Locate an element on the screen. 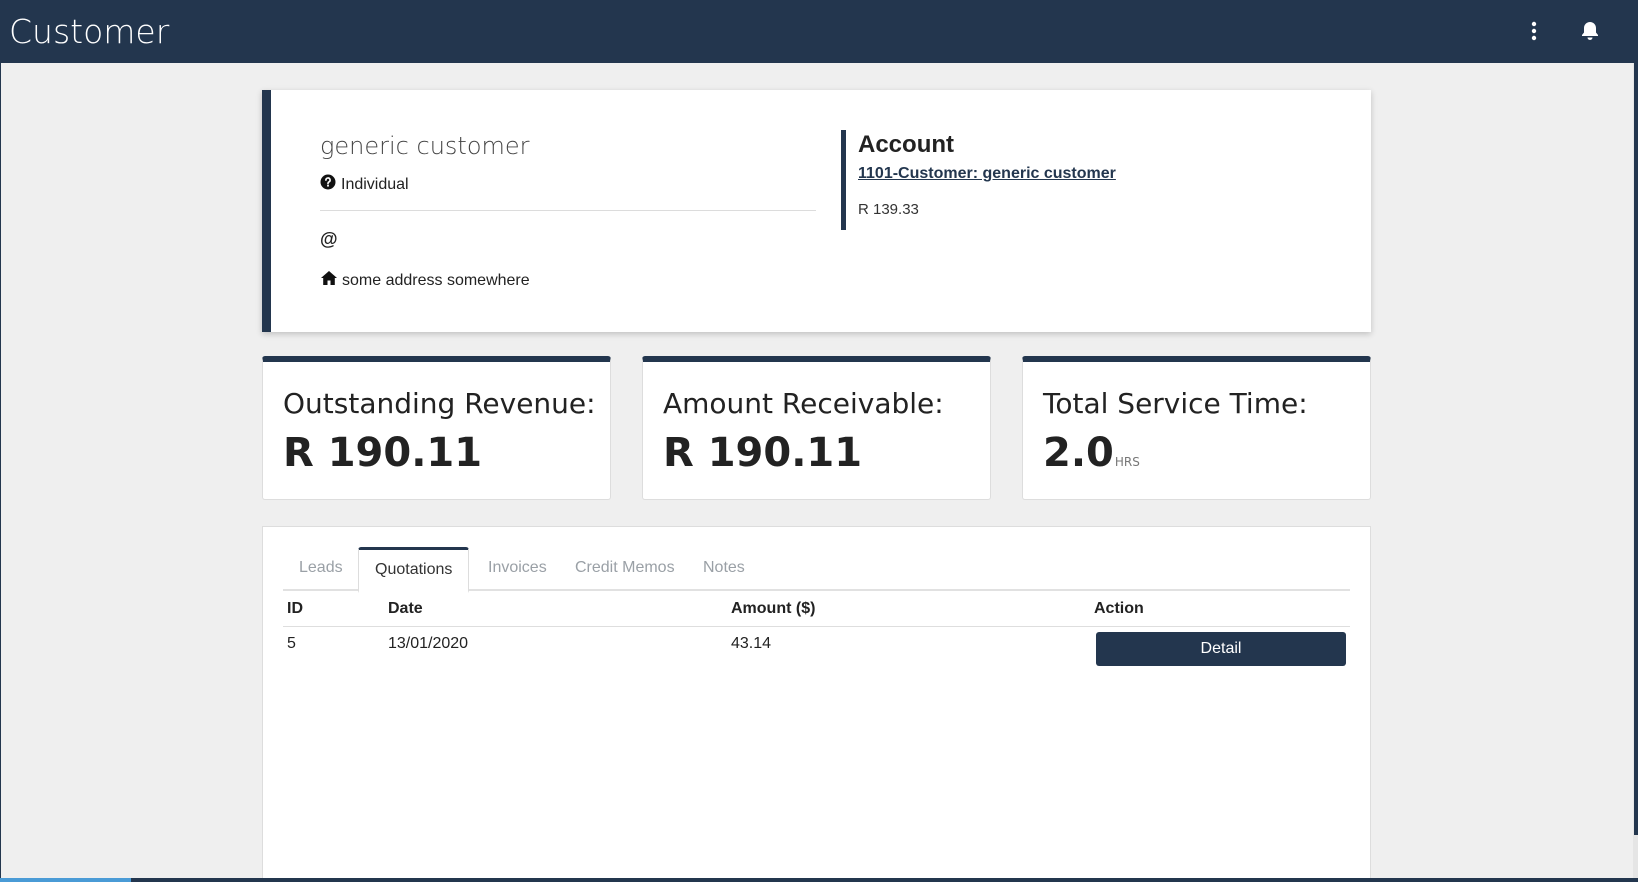 The height and width of the screenshot is (882, 1638). account-link: 1101-Customer: generic customer is located at coordinates (987, 174).